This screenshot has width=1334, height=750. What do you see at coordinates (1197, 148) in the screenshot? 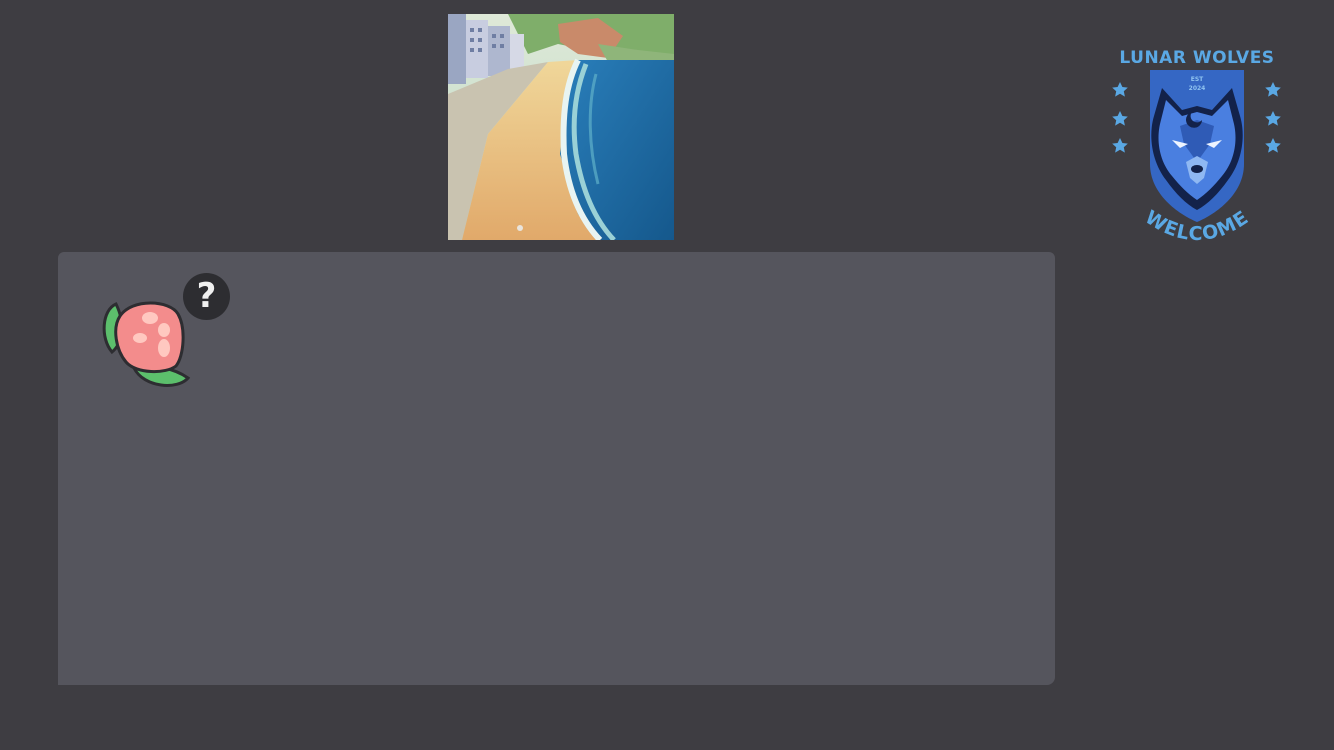
I see `team-crest: WELCOME LUNAR WOLVES EST 2024` at bounding box center [1197, 148].